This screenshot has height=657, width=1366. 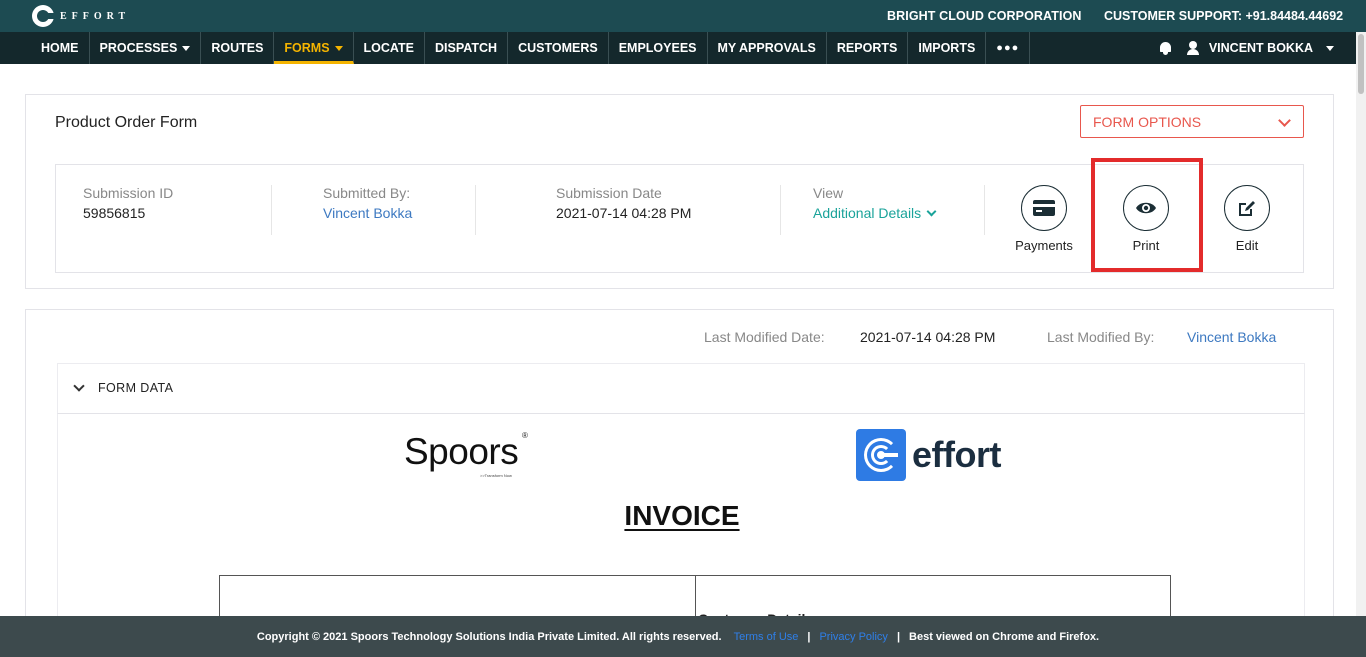 I want to click on last-modified-date-value: 2021-07-14 04:28 PM, so click(x=928, y=337).